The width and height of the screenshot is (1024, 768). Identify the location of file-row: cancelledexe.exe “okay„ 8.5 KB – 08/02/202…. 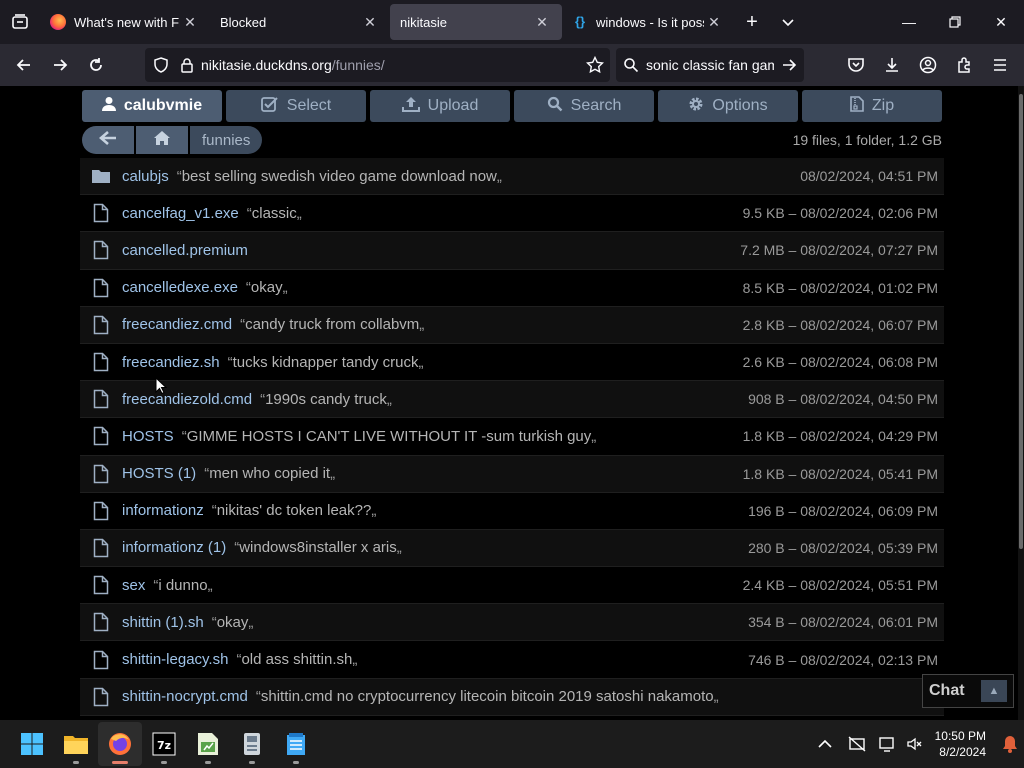
(512, 288).